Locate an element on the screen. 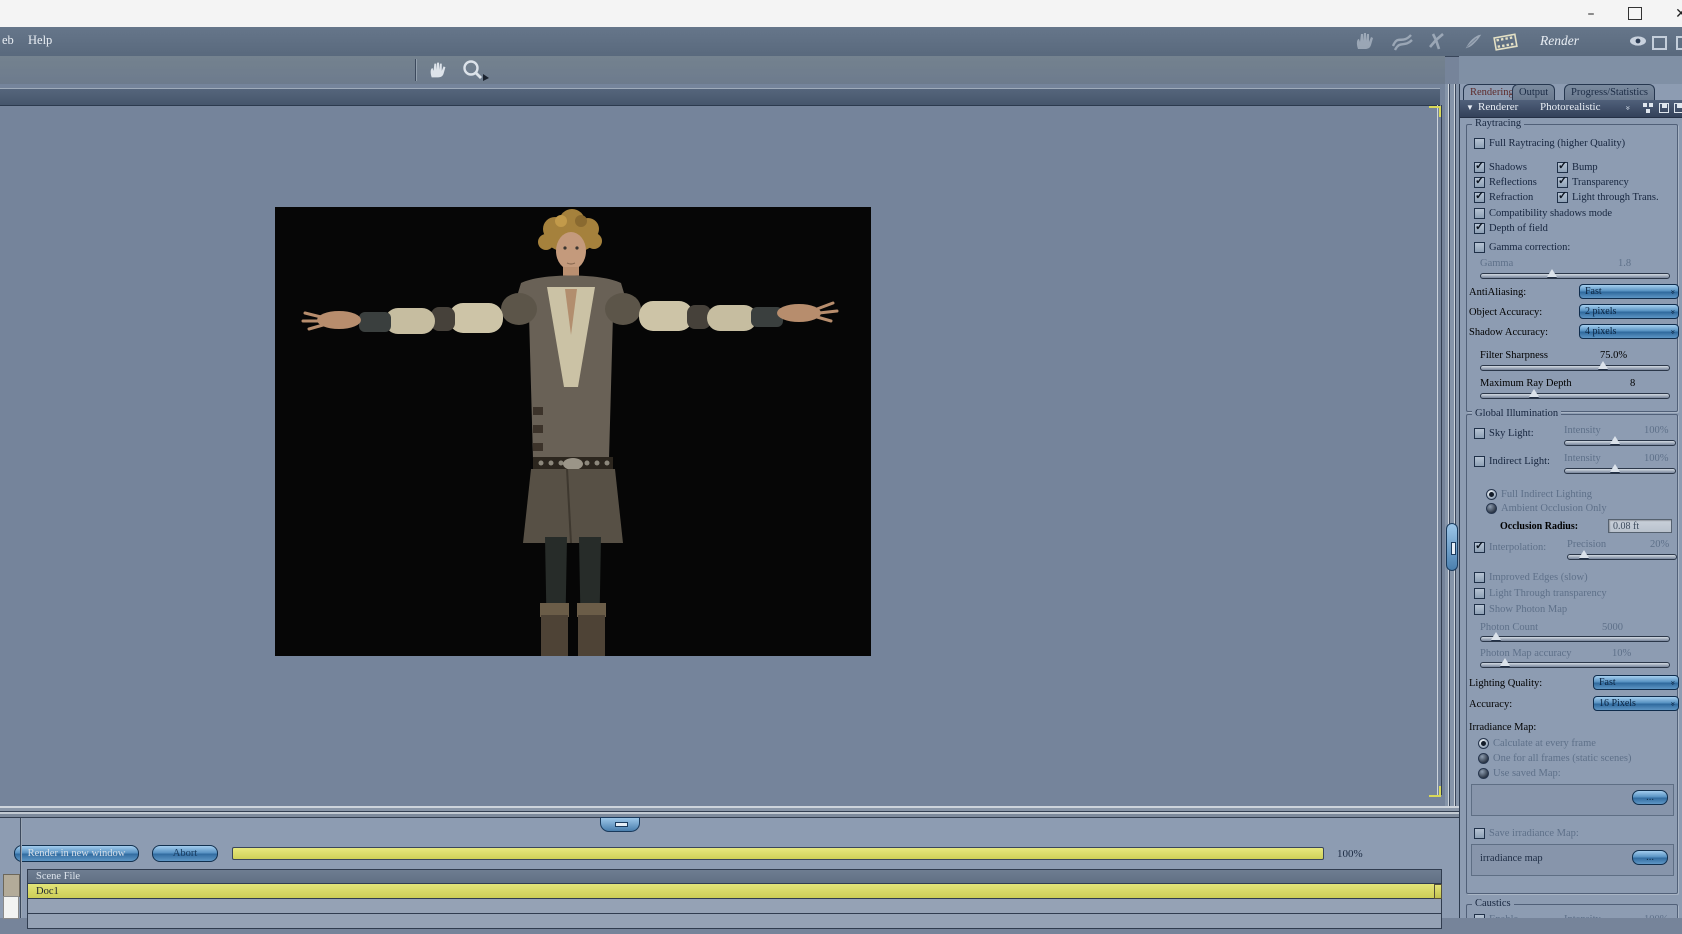  sky-intensity-slider is located at coordinates (1620, 441).